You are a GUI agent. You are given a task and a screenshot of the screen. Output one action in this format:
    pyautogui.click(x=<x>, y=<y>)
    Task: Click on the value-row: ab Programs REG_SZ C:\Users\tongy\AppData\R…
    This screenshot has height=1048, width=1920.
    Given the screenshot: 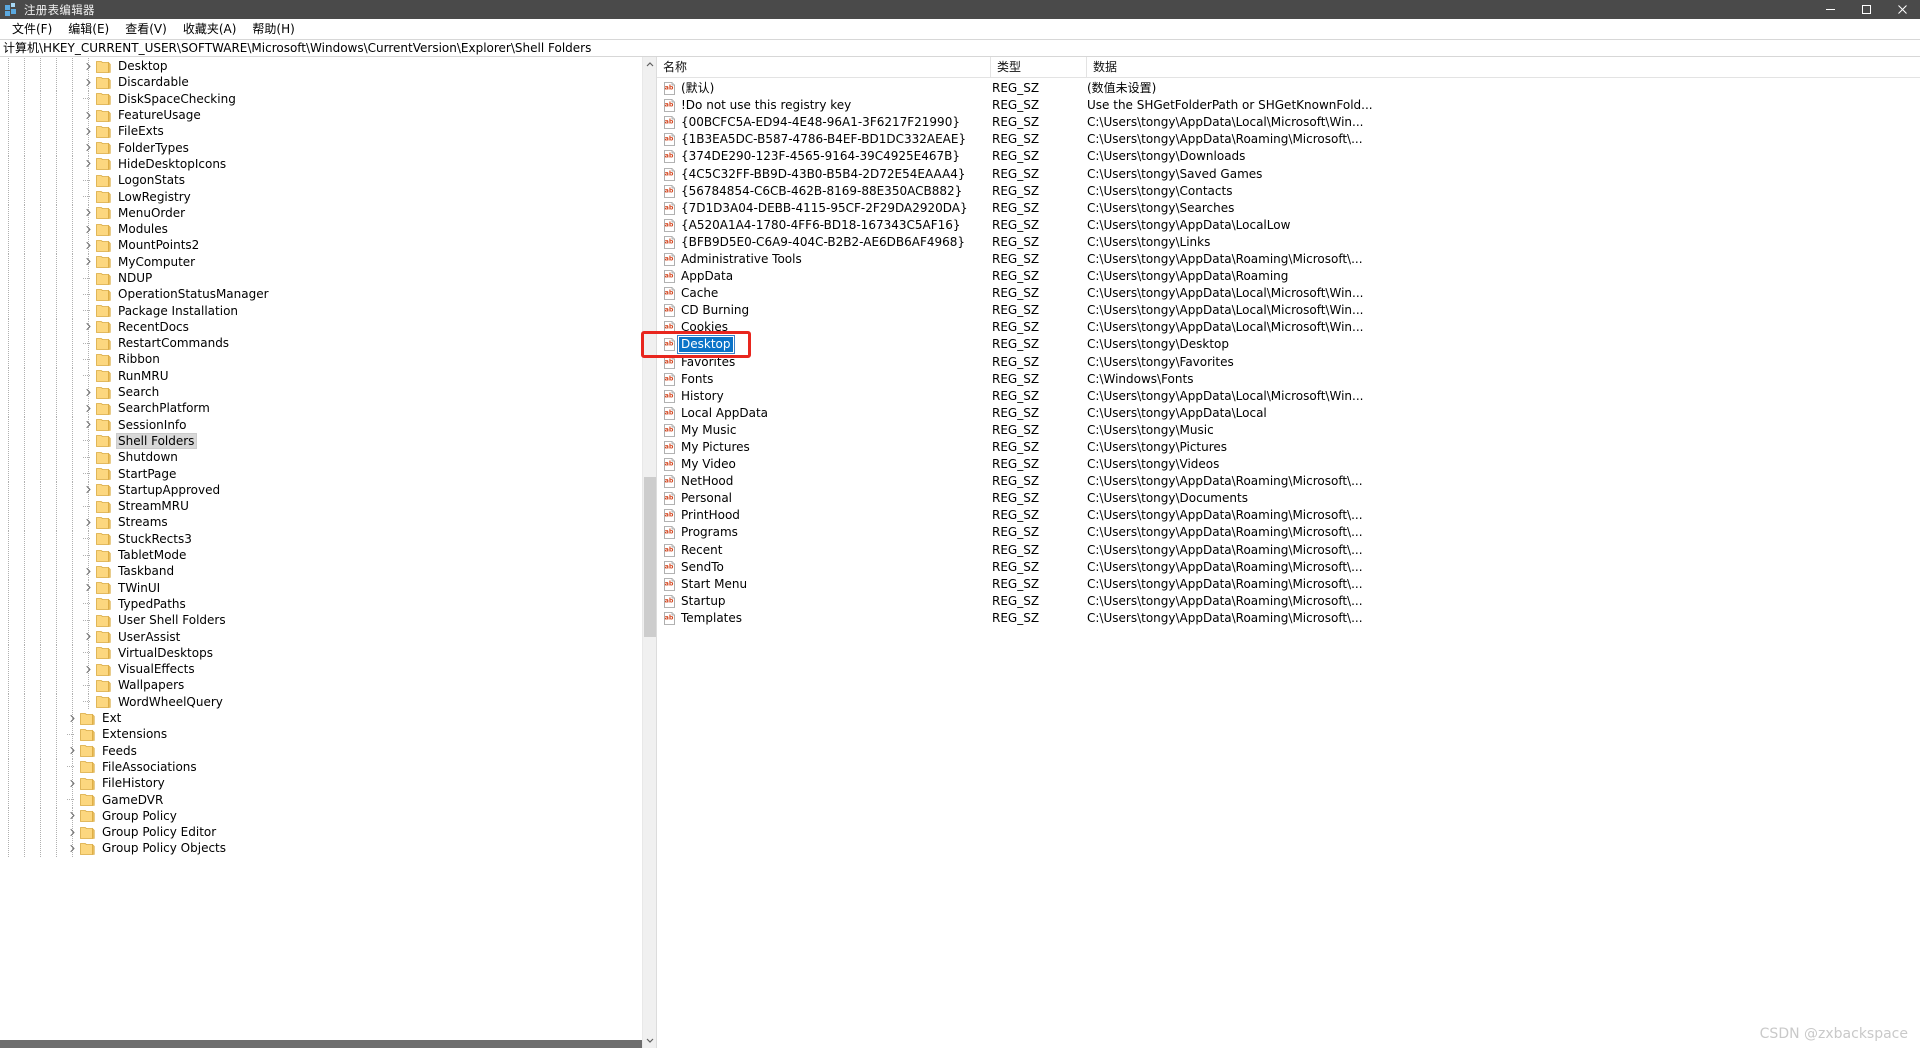 What is the action you would take?
    pyautogui.click(x=1288, y=532)
    